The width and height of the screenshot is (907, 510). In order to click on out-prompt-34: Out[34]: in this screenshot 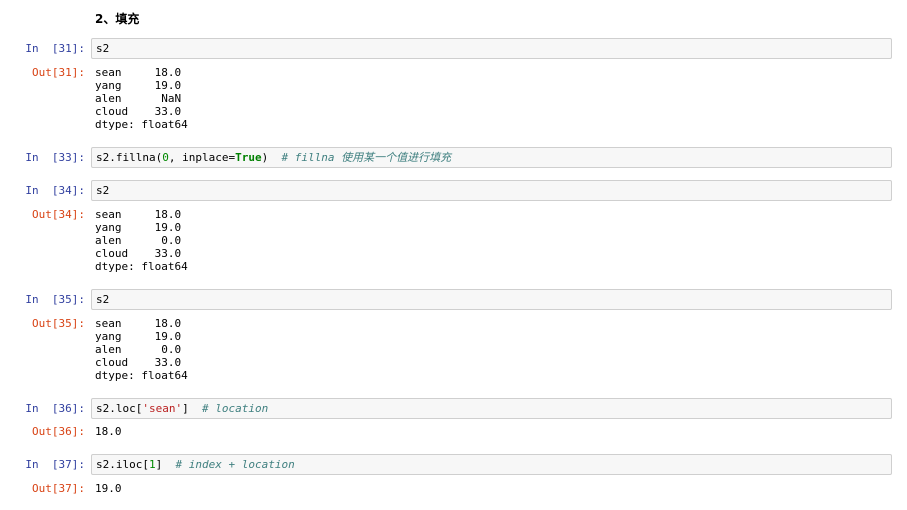, I will do `click(58, 214)`.